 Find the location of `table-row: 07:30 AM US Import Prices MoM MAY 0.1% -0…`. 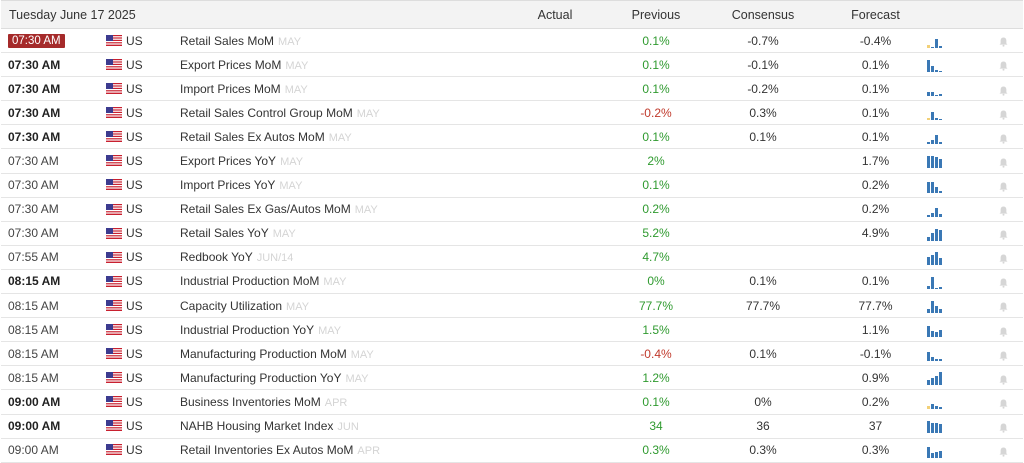

table-row: 07:30 AM US Import Prices MoM MAY 0.1% -0… is located at coordinates (512, 89).